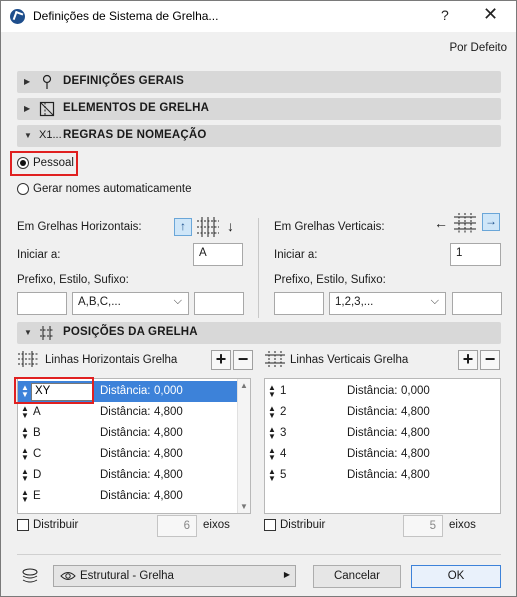 Image resolution: width=517 pixels, height=597 pixels. I want to click on vertical-axes-label: eixos, so click(462, 525).